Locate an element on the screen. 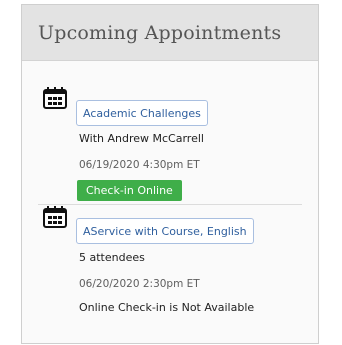 The width and height of the screenshot is (342, 345). check-in-status: Online Check-in is Not Available is located at coordinates (167, 307).